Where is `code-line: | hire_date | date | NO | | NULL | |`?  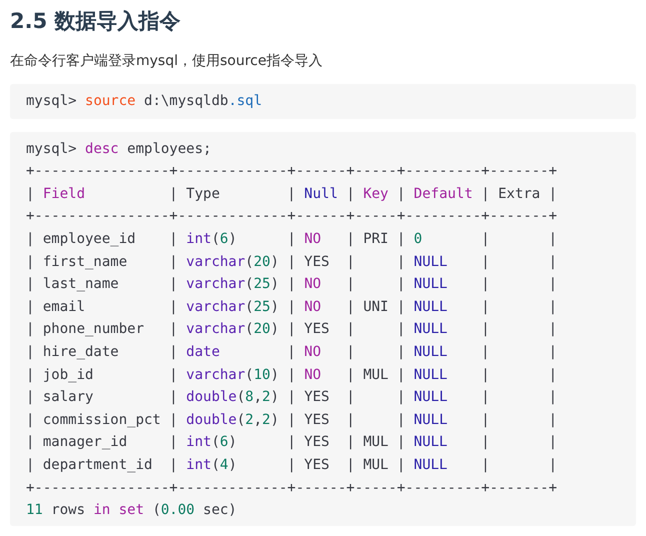
code-line: | hire_date | date | NO | | NULL | | is located at coordinates (292, 352).